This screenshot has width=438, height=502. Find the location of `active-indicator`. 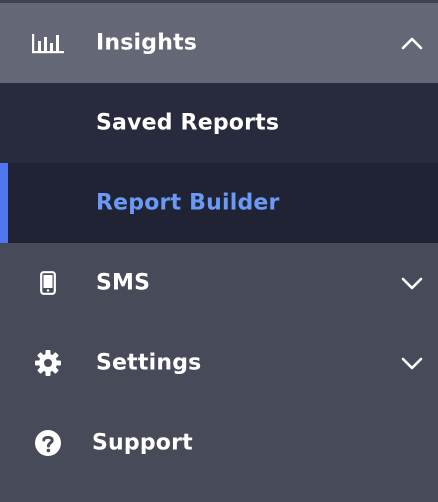

active-indicator is located at coordinates (4, 203).